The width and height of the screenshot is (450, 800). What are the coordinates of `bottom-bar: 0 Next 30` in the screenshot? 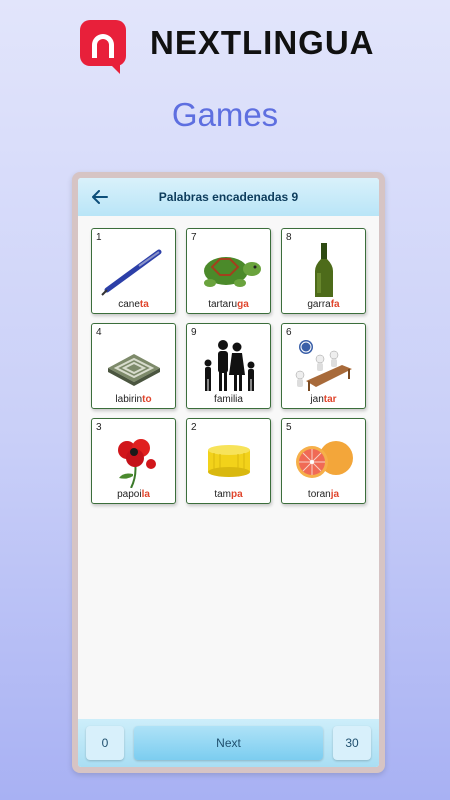 It's located at (228, 743).